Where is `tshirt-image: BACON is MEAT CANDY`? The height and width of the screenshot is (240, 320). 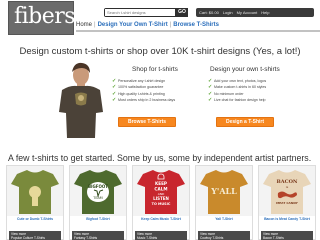 tshirt-image: BACON is MEAT CANDY is located at coordinates (287, 191).